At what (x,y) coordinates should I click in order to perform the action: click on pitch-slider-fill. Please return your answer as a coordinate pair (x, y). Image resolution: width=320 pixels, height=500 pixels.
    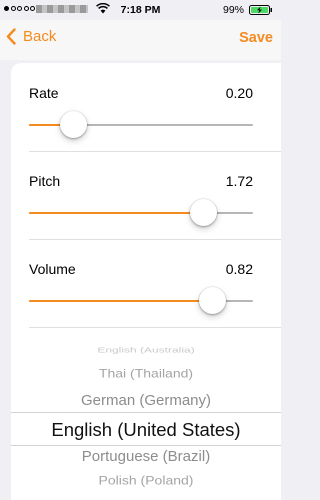
    Looking at the image, I should click on (116, 213).